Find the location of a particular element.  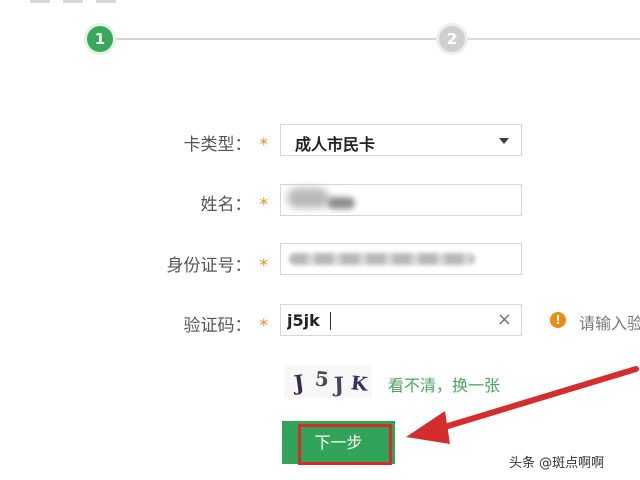

next-button: 下一步 is located at coordinates (338, 442).